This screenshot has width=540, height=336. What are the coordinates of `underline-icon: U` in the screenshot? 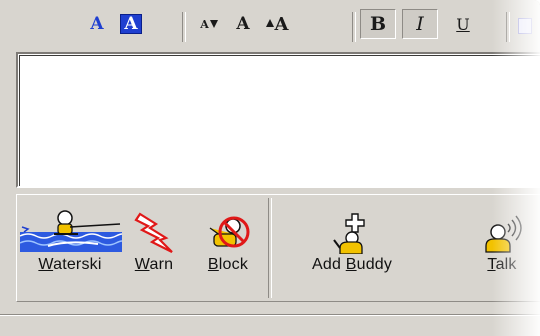 It's located at (463, 24).